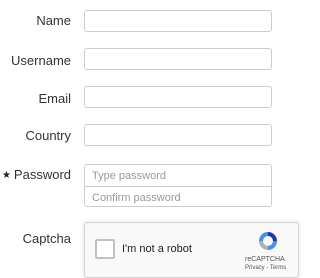  Describe the element at coordinates (53, 20) in the screenshot. I see `name-label: Name` at that location.